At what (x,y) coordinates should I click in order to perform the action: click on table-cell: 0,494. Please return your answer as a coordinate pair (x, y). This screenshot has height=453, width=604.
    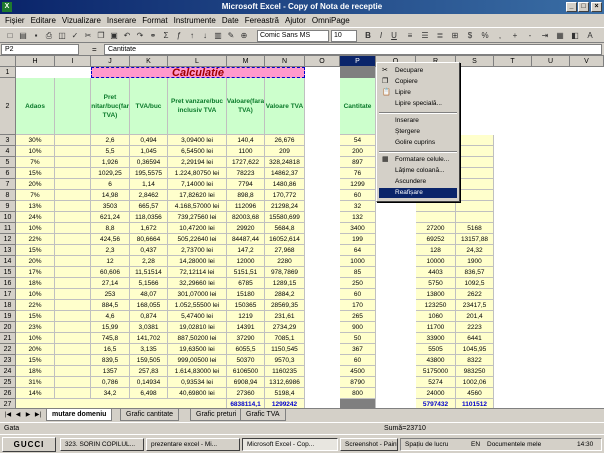
    Looking at the image, I should click on (149, 140).